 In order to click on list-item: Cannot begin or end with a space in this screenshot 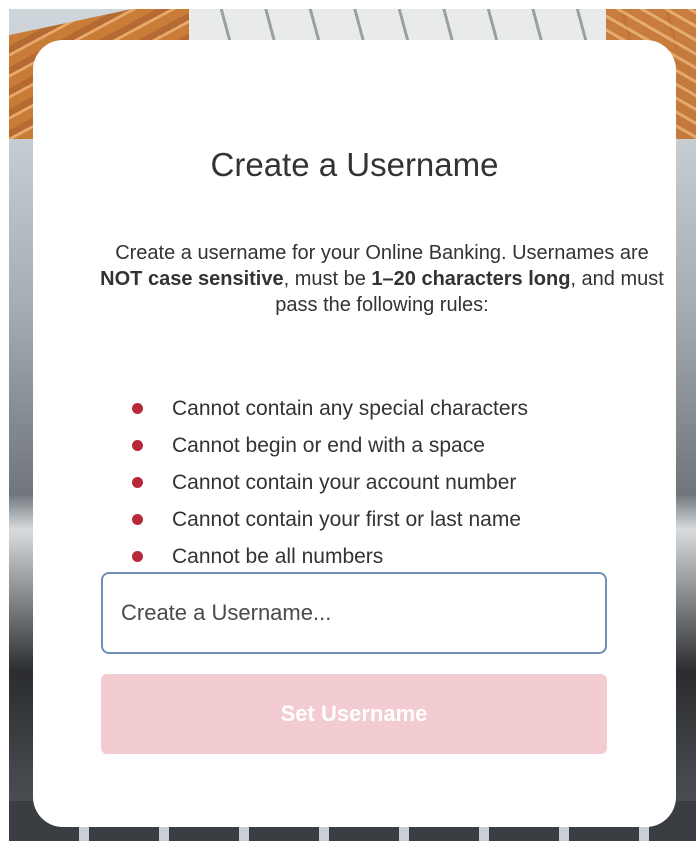, I will do `click(328, 449)`.